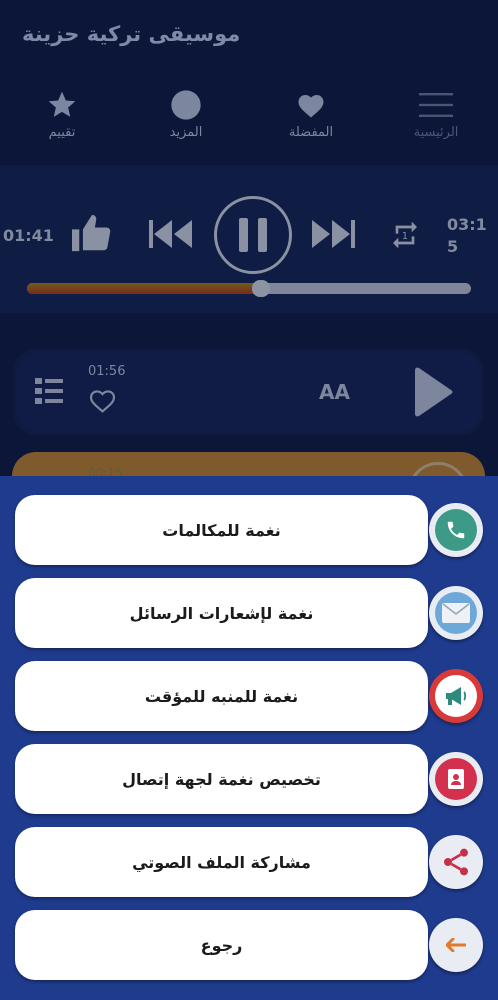 The width and height of the screenshot is (498, 1000). I want to click on circle-icon, so click(186, 105).